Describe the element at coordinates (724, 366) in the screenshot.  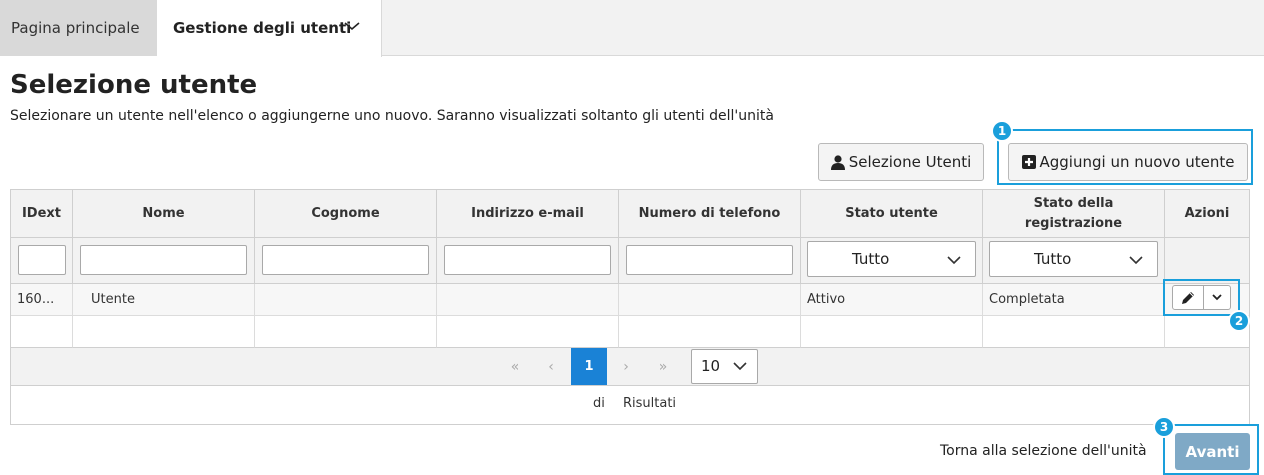
I see `page-size-select: 10` at that location.